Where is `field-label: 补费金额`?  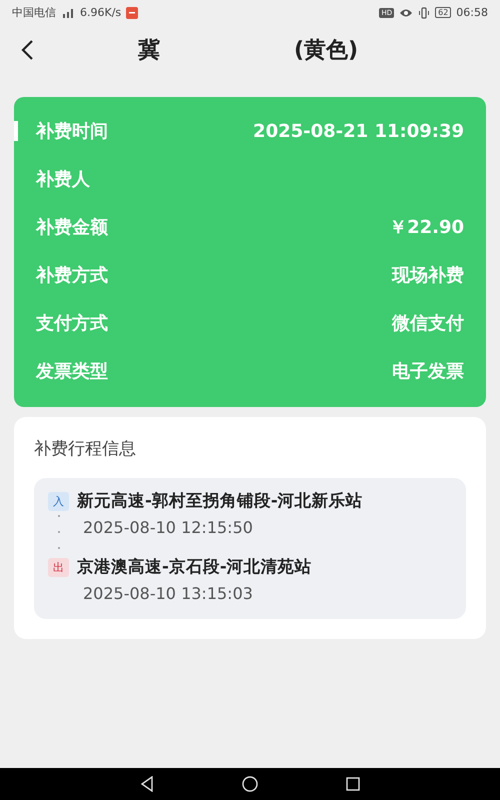
field-label: 补费金额 is located at coordinates (72, 227).